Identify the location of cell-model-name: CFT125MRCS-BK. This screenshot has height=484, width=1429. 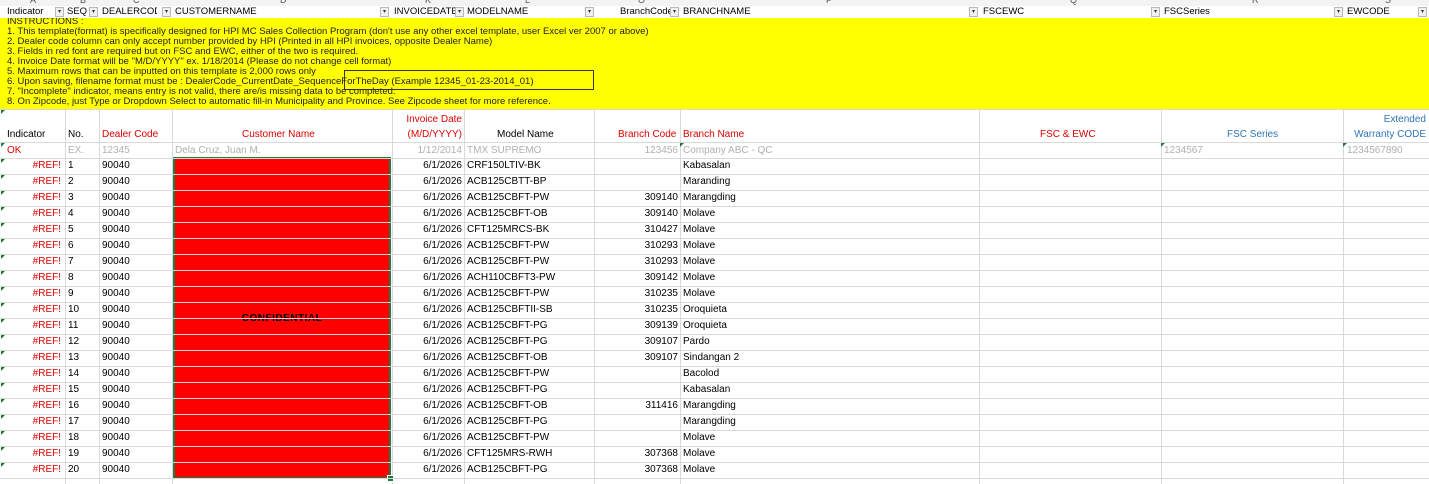
(529, 230).